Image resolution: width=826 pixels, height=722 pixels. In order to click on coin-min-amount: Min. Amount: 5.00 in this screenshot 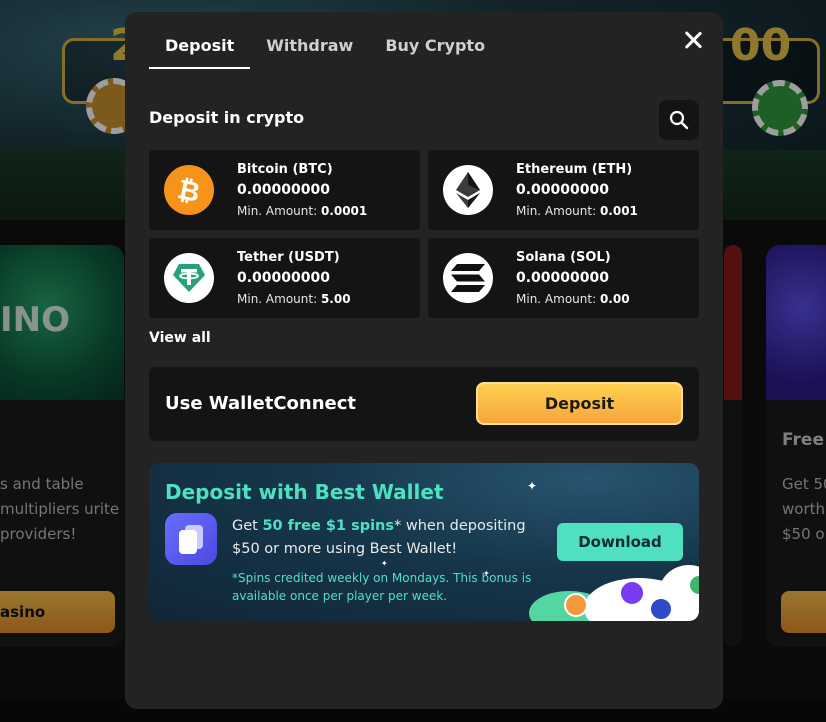, I will do `click(294, 299)`.